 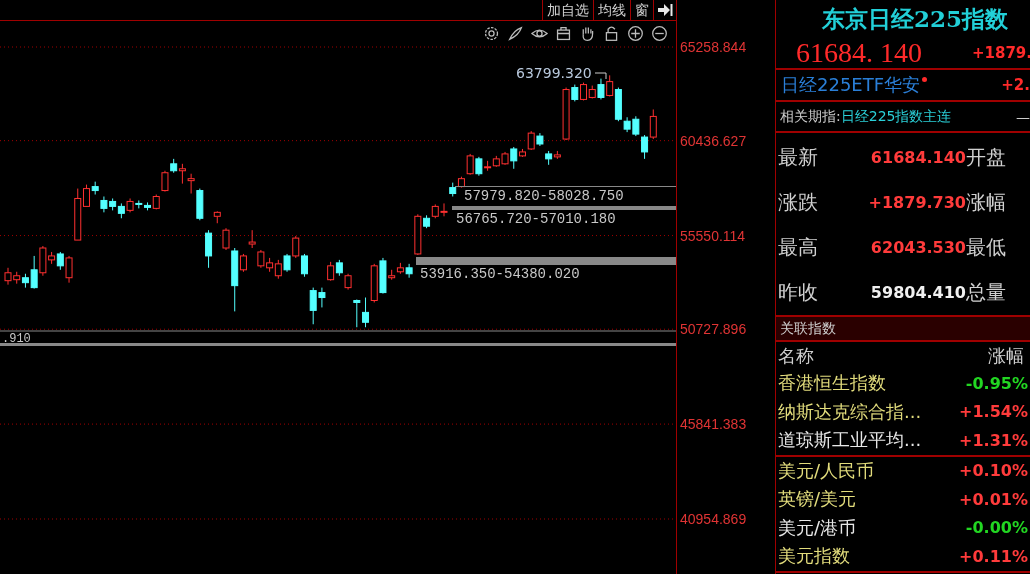 What do you see at coordinates (1001, 53) in the screenshot?
I see `price-change: +1879.` at bounding box center [1001, 53].